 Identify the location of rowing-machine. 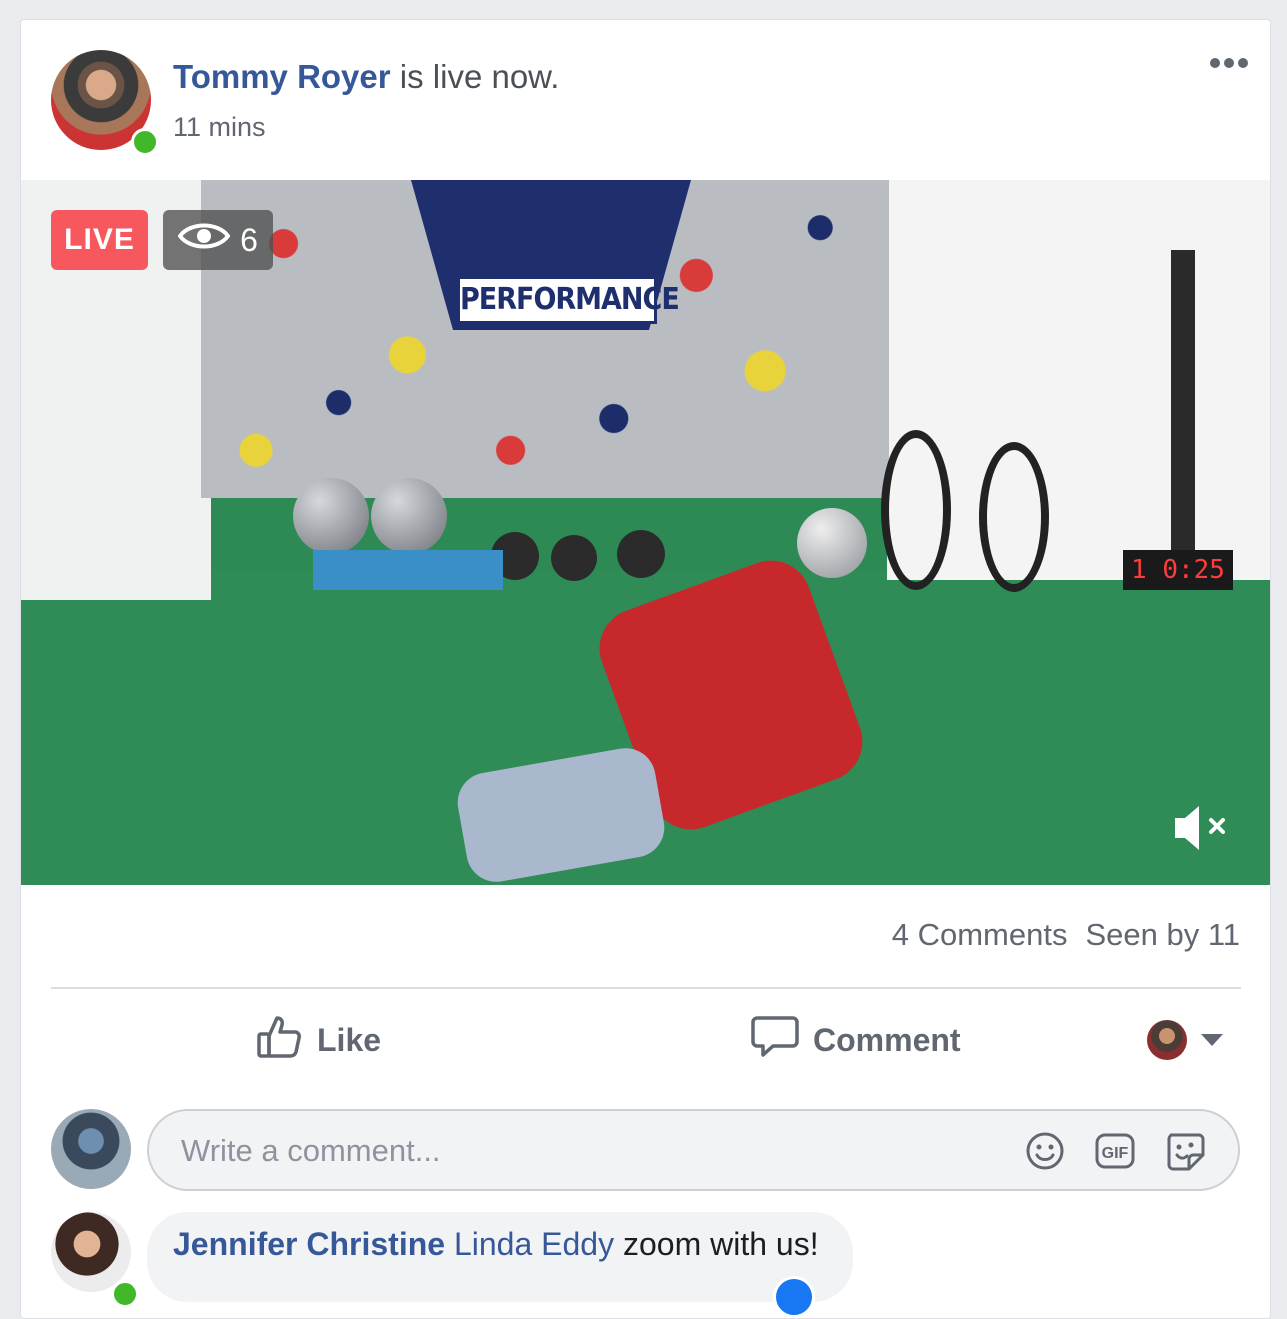
(1183, 405).